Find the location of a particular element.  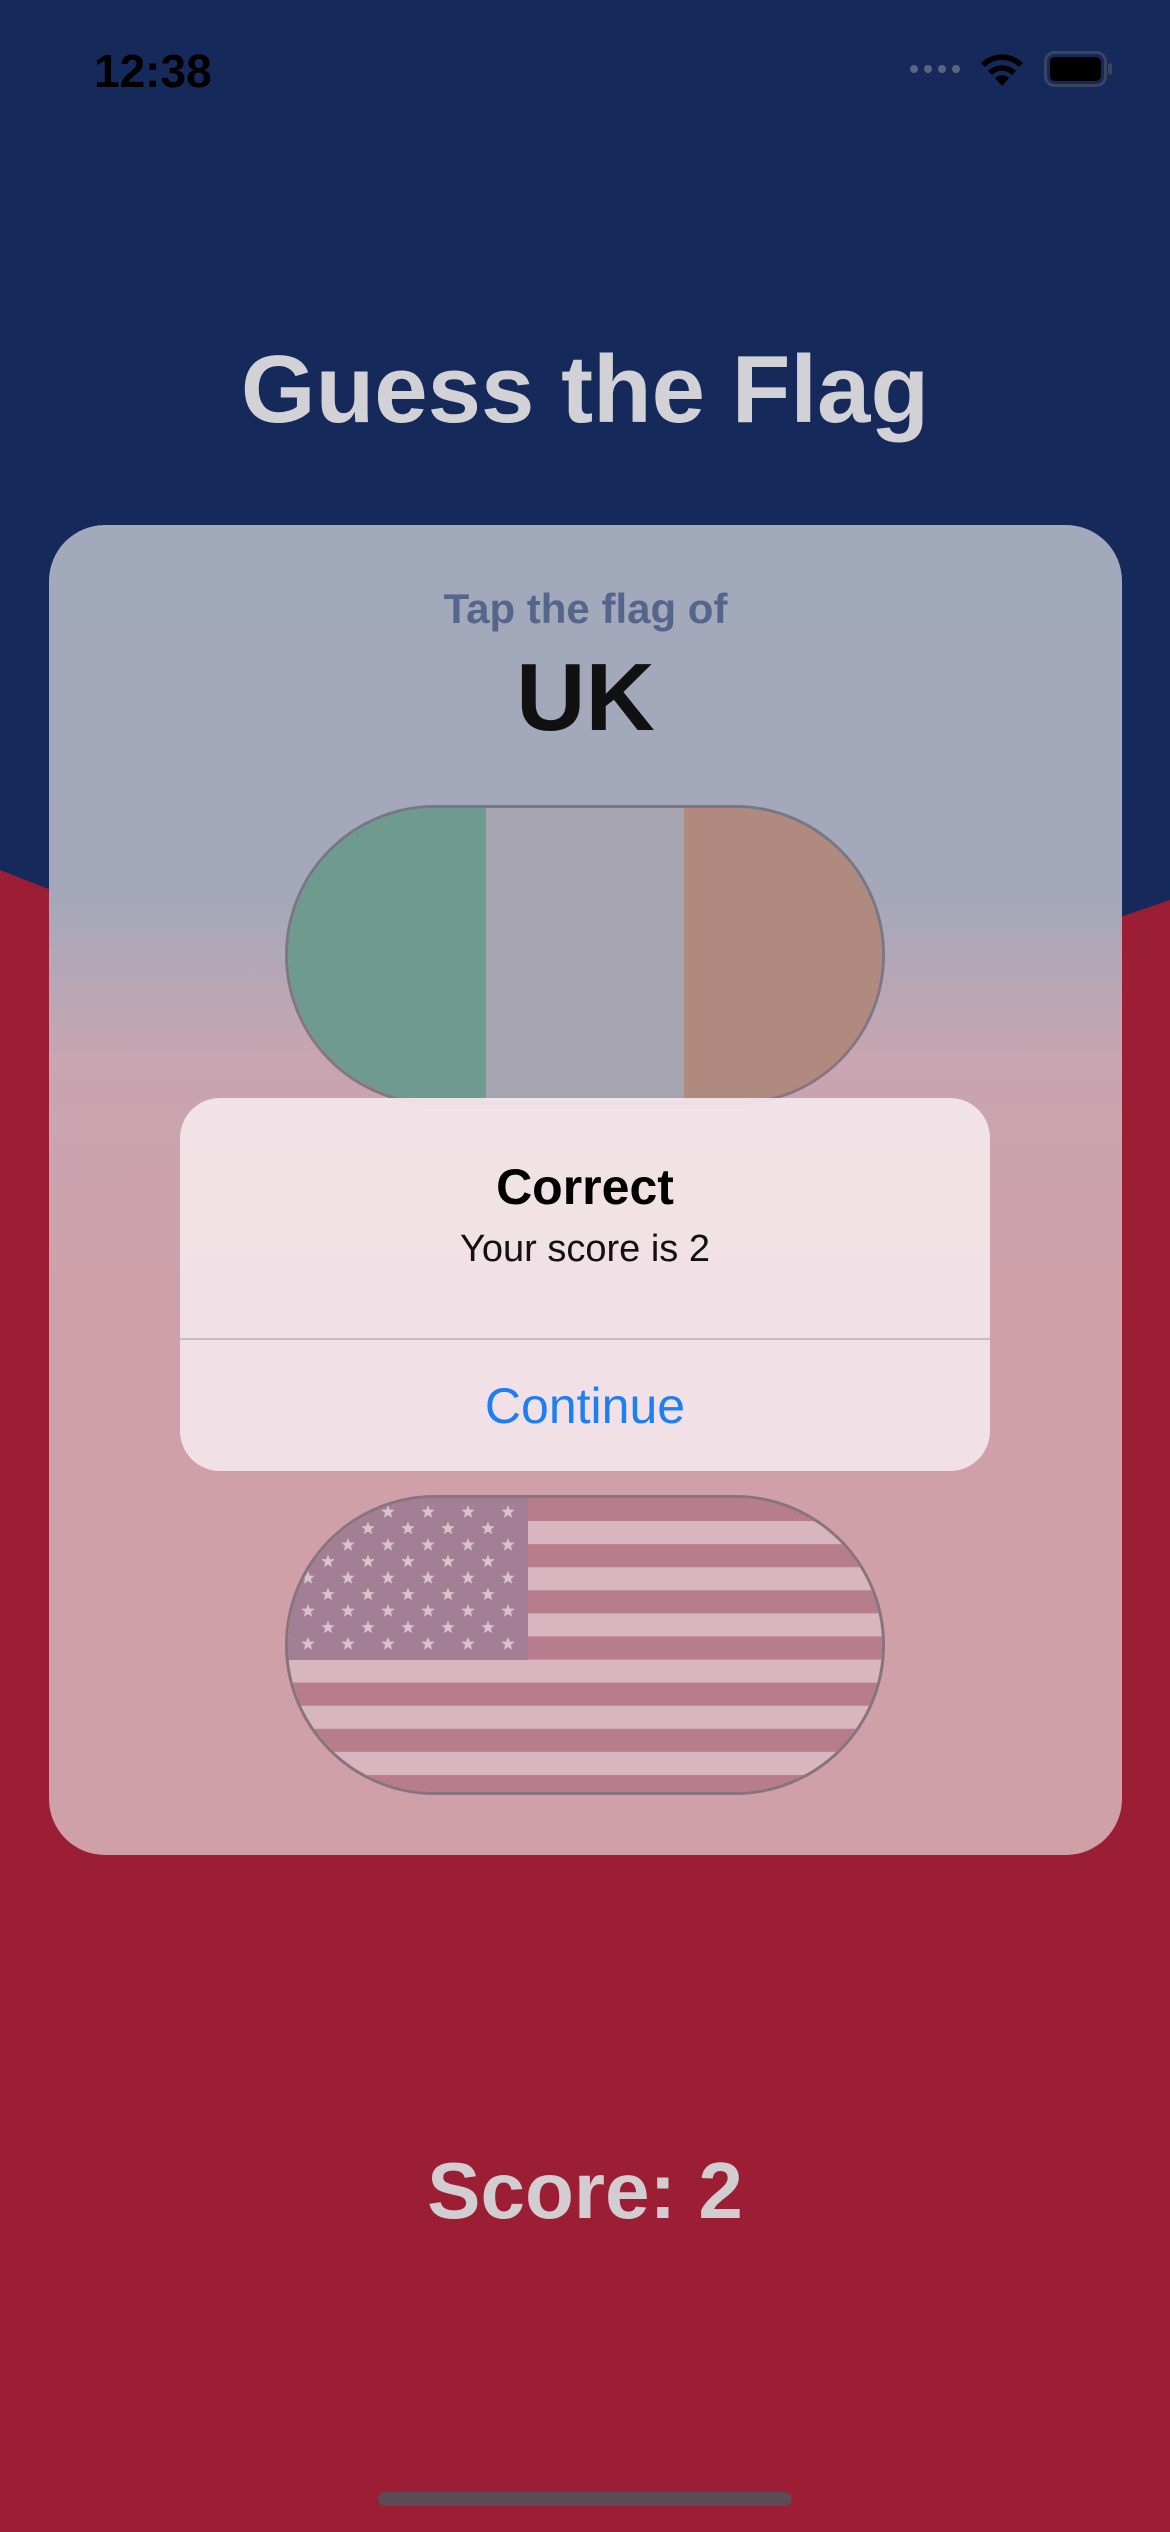

alert-message: Your score is 2 is located at coordinates (585, 1249).